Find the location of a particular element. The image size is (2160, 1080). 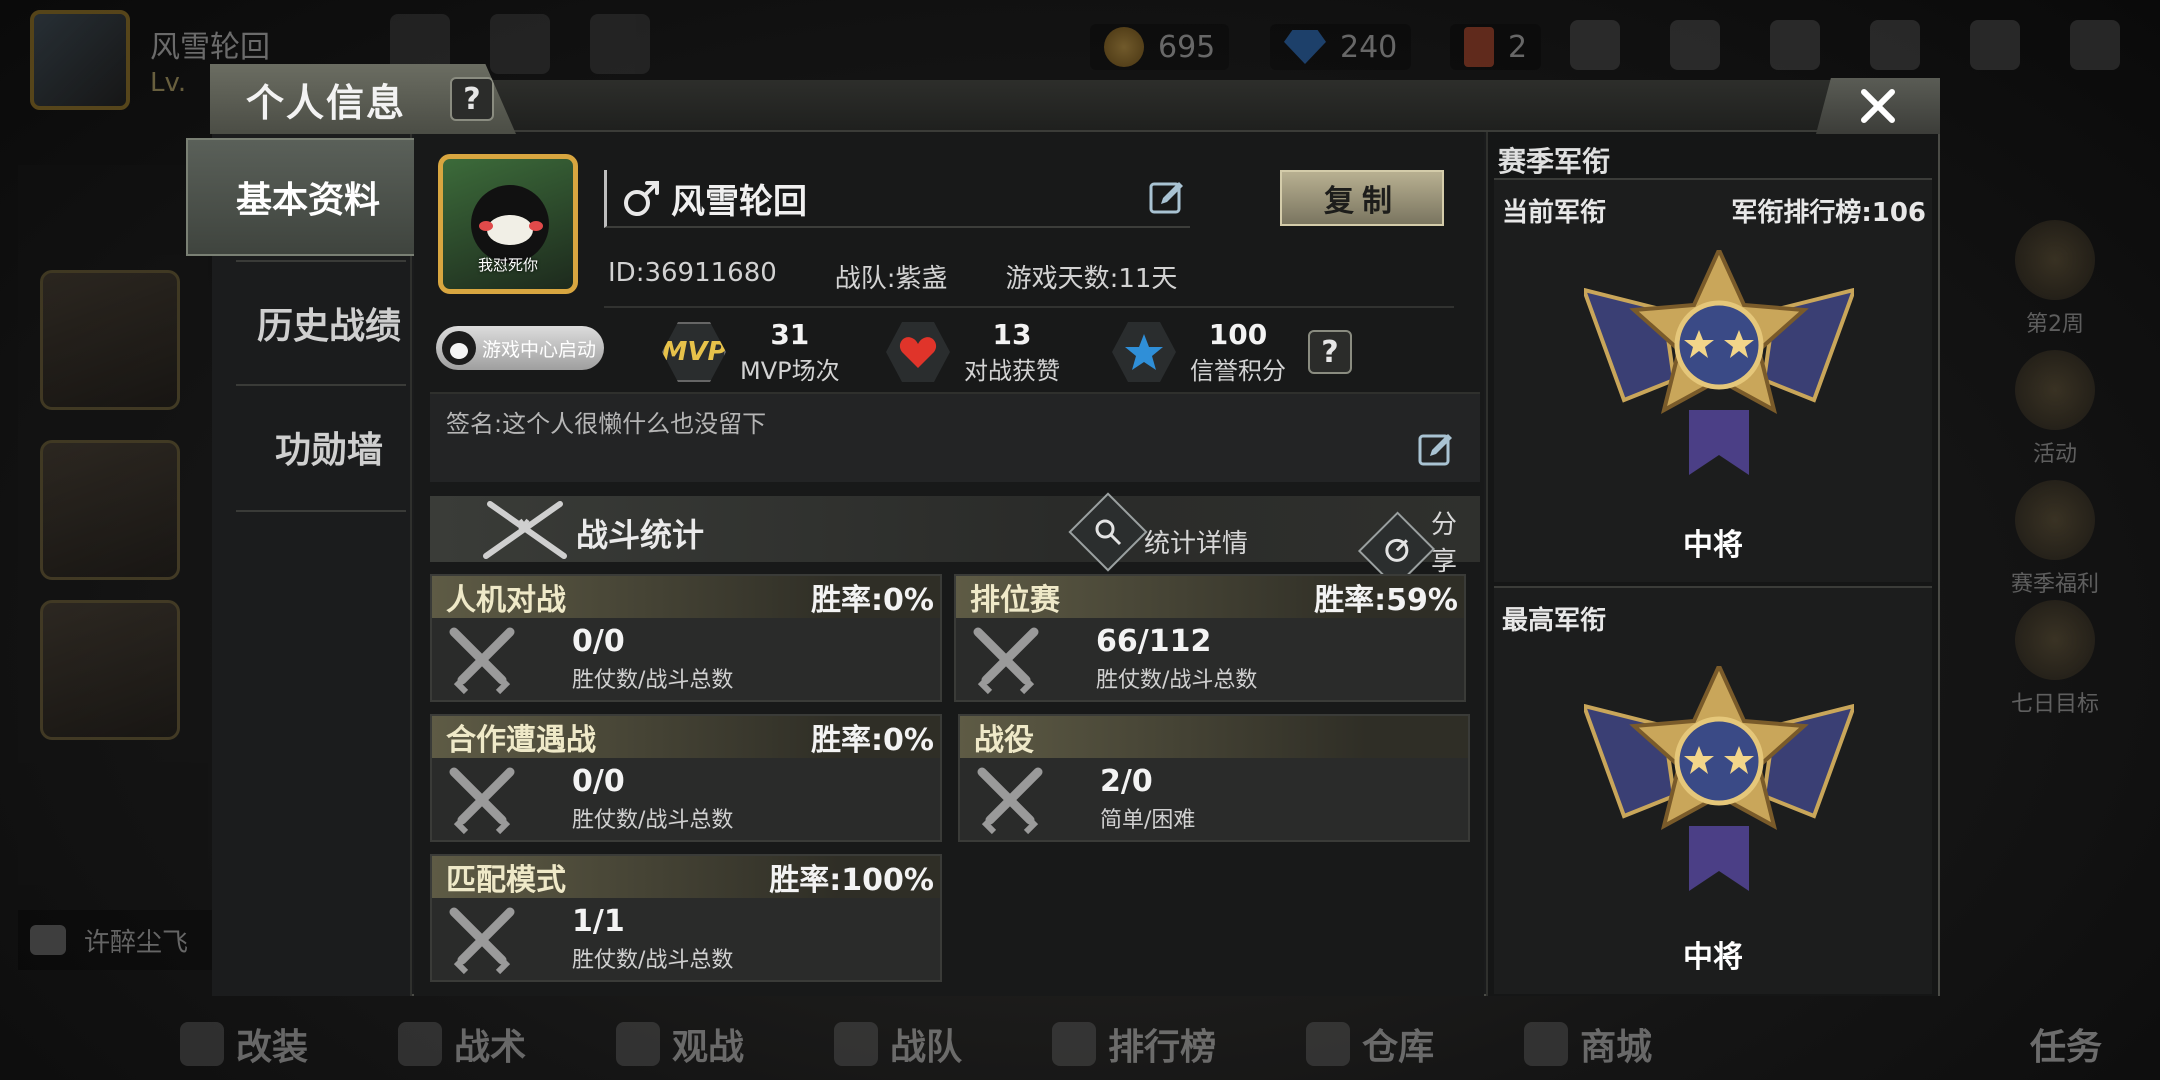

card-coop: 合作遭遇战 胜率:0% 0/0 胜仗数/战斗总数 is located at coordinates (686, 778).